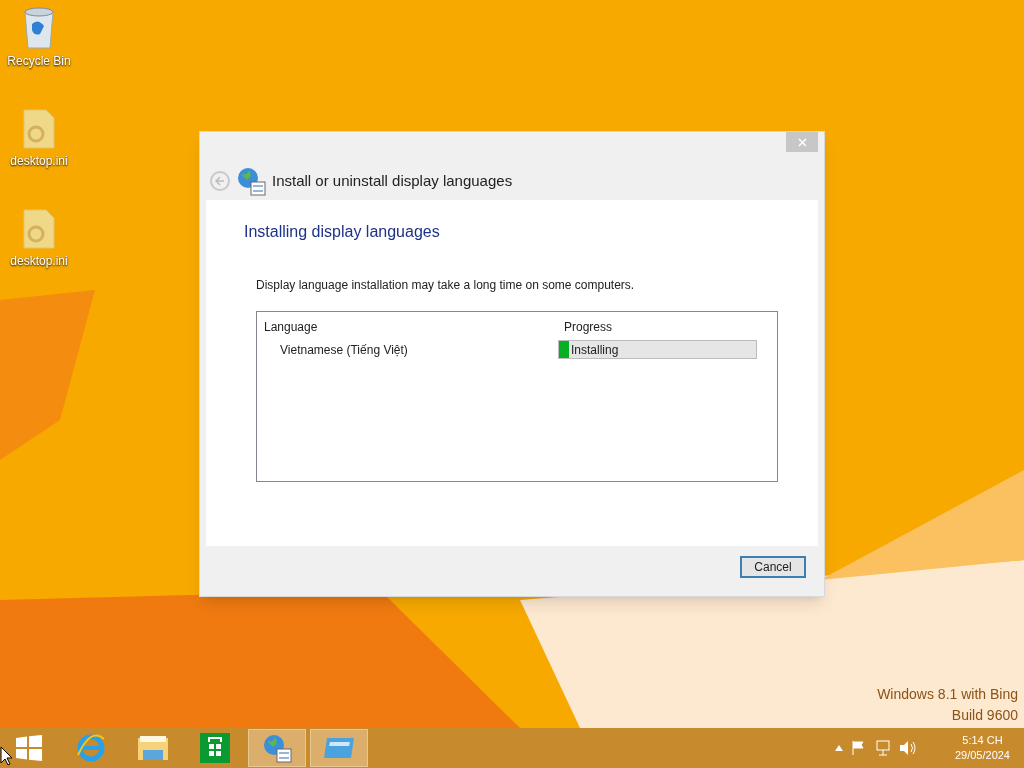  What do you see at coordinates (858, 748) in the screenshot?
I see `flag-icon` at bounding box center [858, 748].